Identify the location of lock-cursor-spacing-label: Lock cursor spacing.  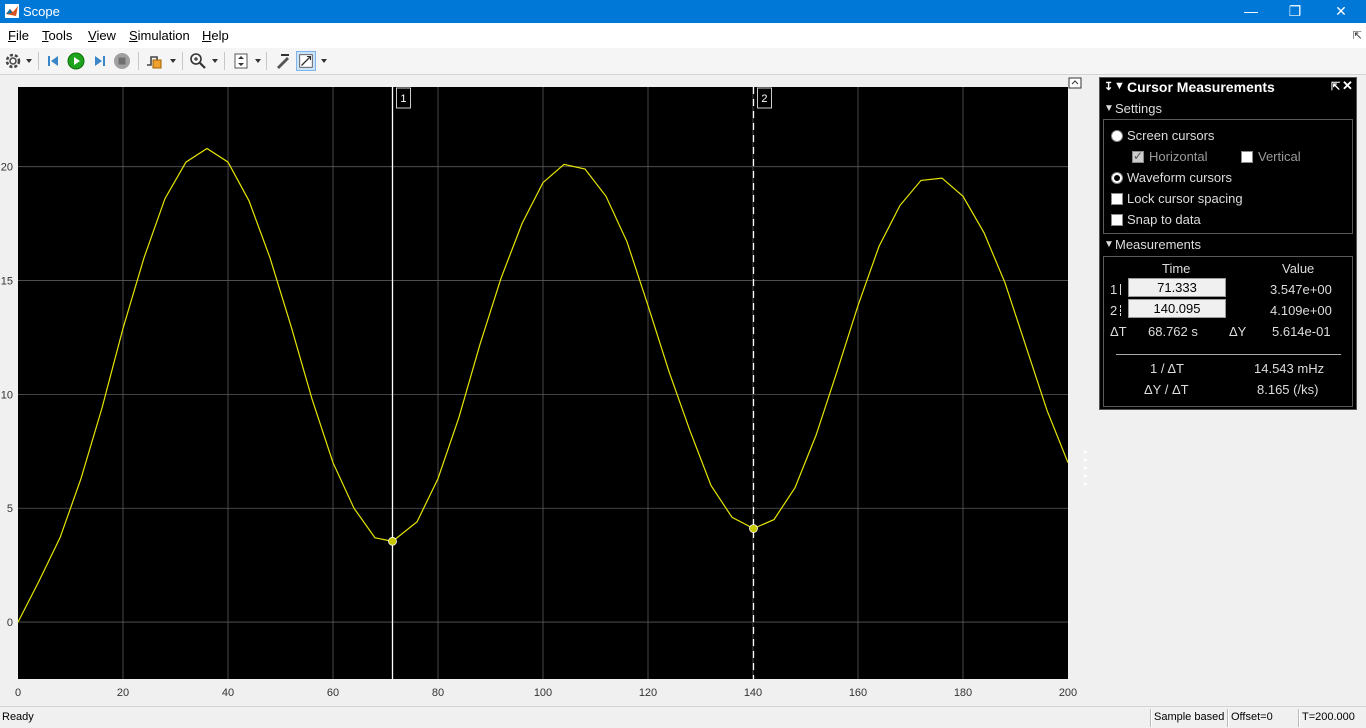
(1185, 198).